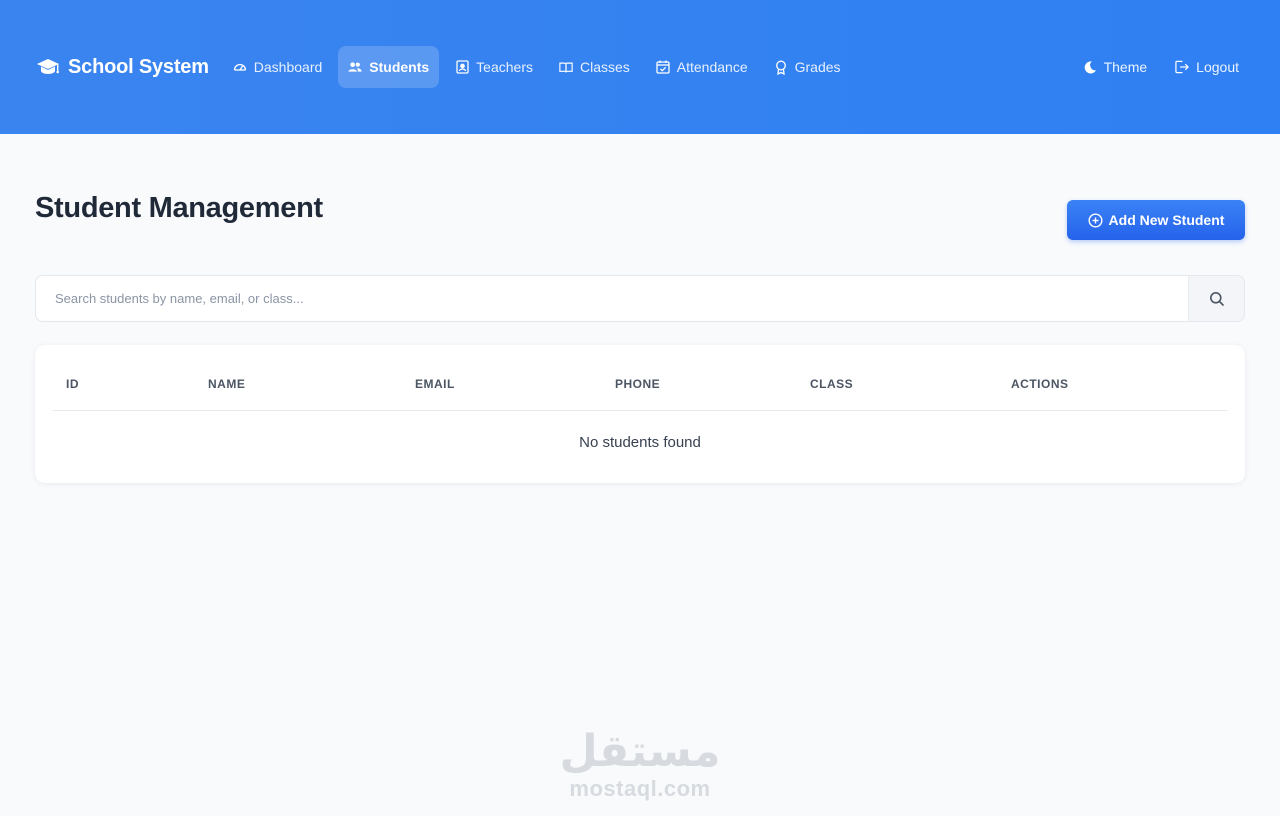  I want to click on brand-name: School System, so click(138, 66).